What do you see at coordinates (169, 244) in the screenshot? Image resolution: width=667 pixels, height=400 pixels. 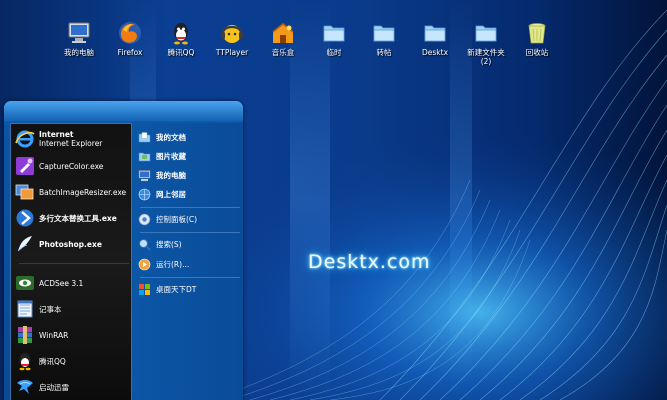 I see `place-label: 搜索(S)` at bounding box center [169, 244].